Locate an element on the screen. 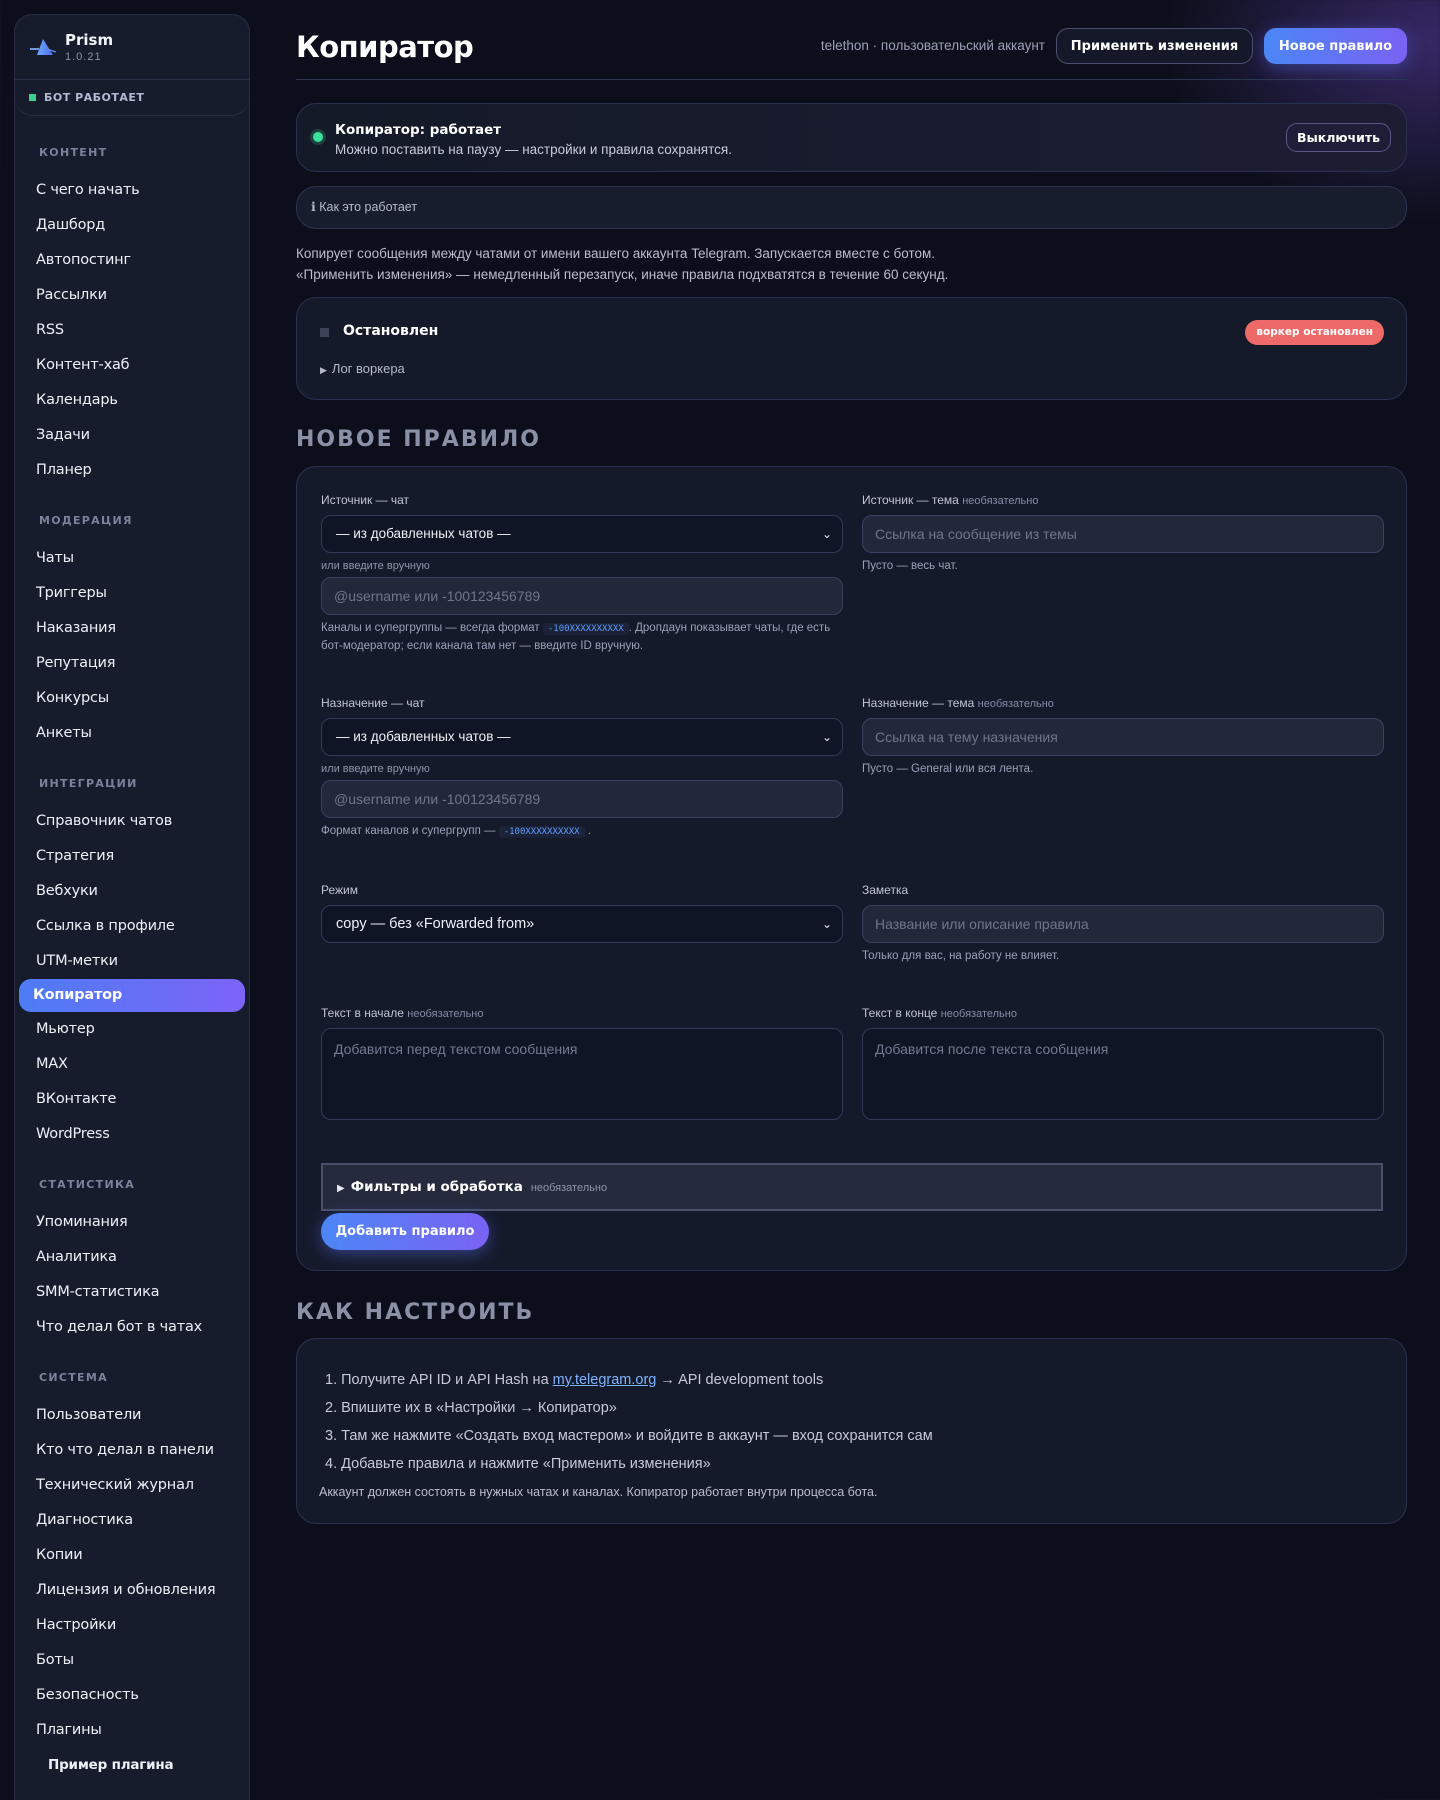  source-chat-input: @username или -100123456789 is located at coordinates (582, 596).